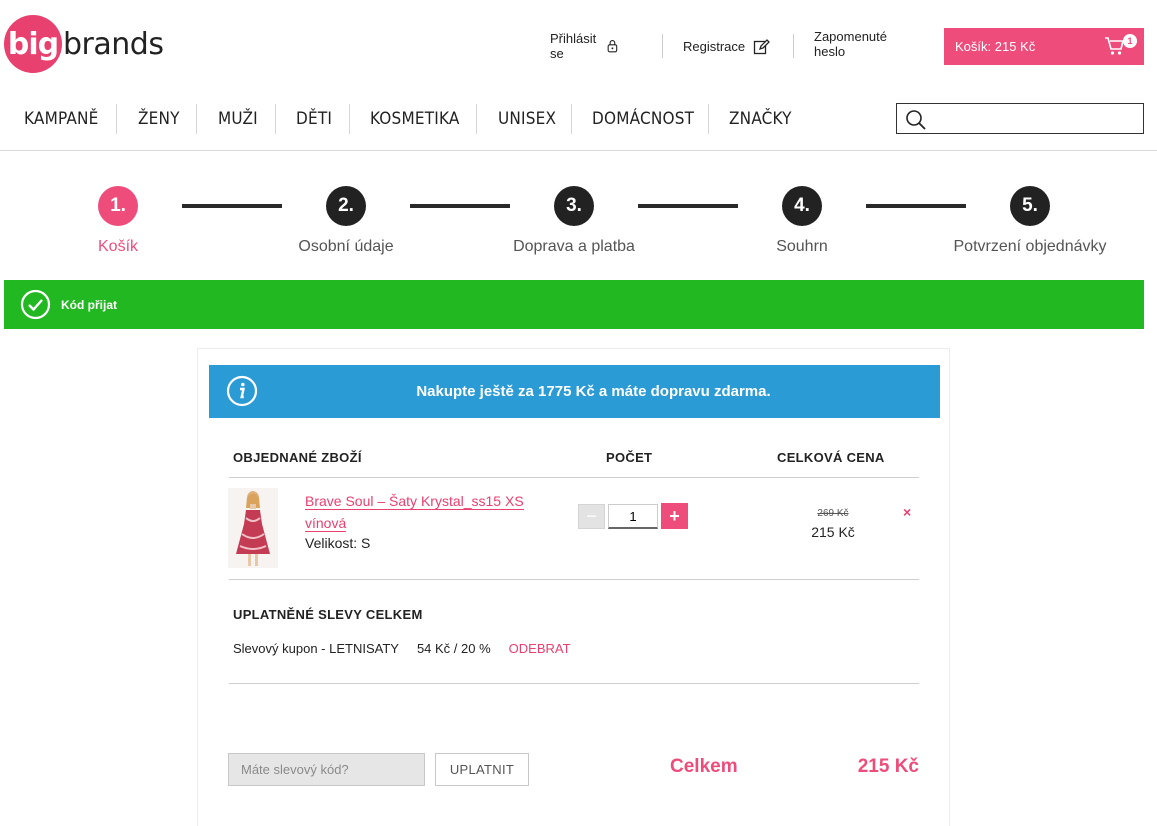  I want to click on search-box, so click(1020, 118).